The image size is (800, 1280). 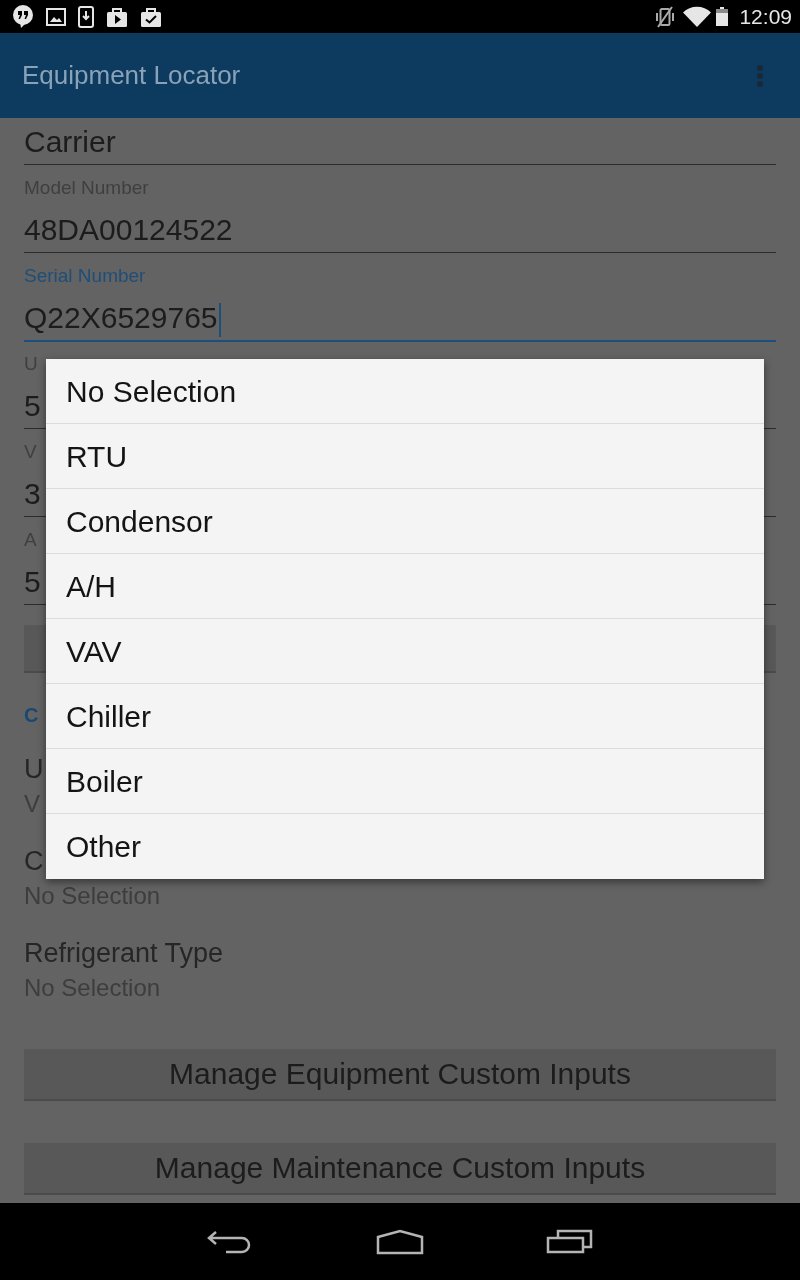 I want to click on field-label: Refrigerant Type, so click(x=124, y=953).